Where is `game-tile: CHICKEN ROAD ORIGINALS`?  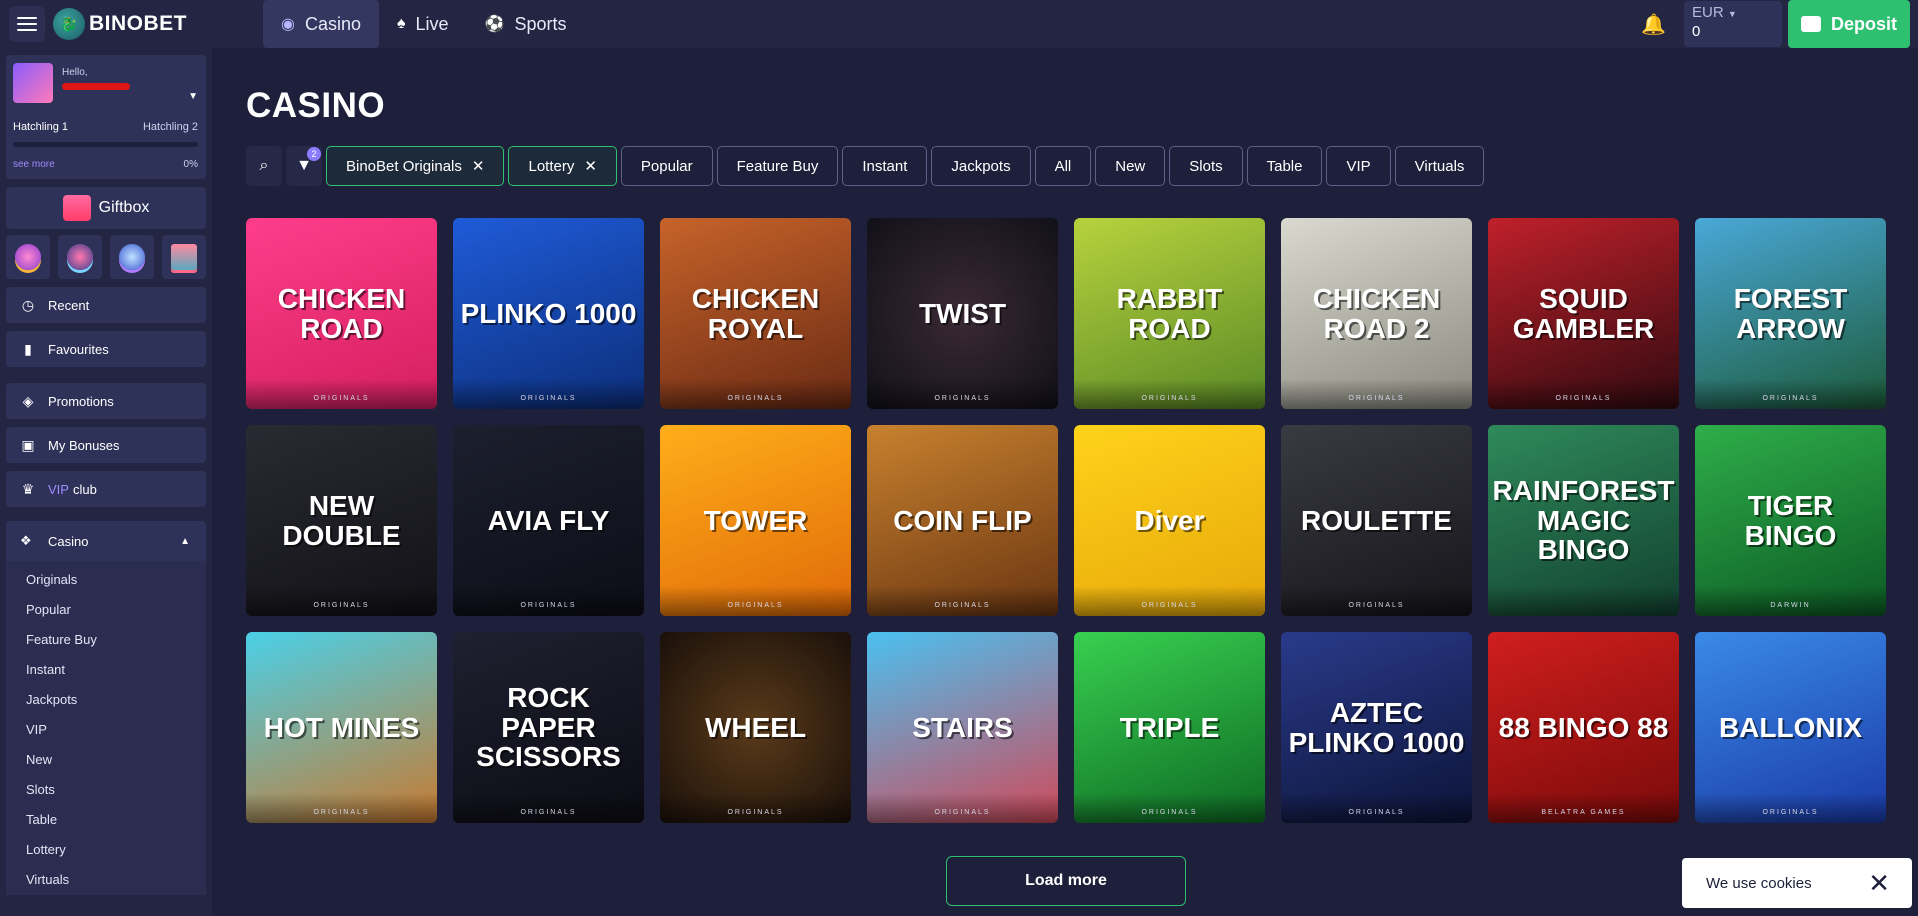
game-tile: CHICKEN ROAD ORIGINALS is located at coordinates (341, 313).